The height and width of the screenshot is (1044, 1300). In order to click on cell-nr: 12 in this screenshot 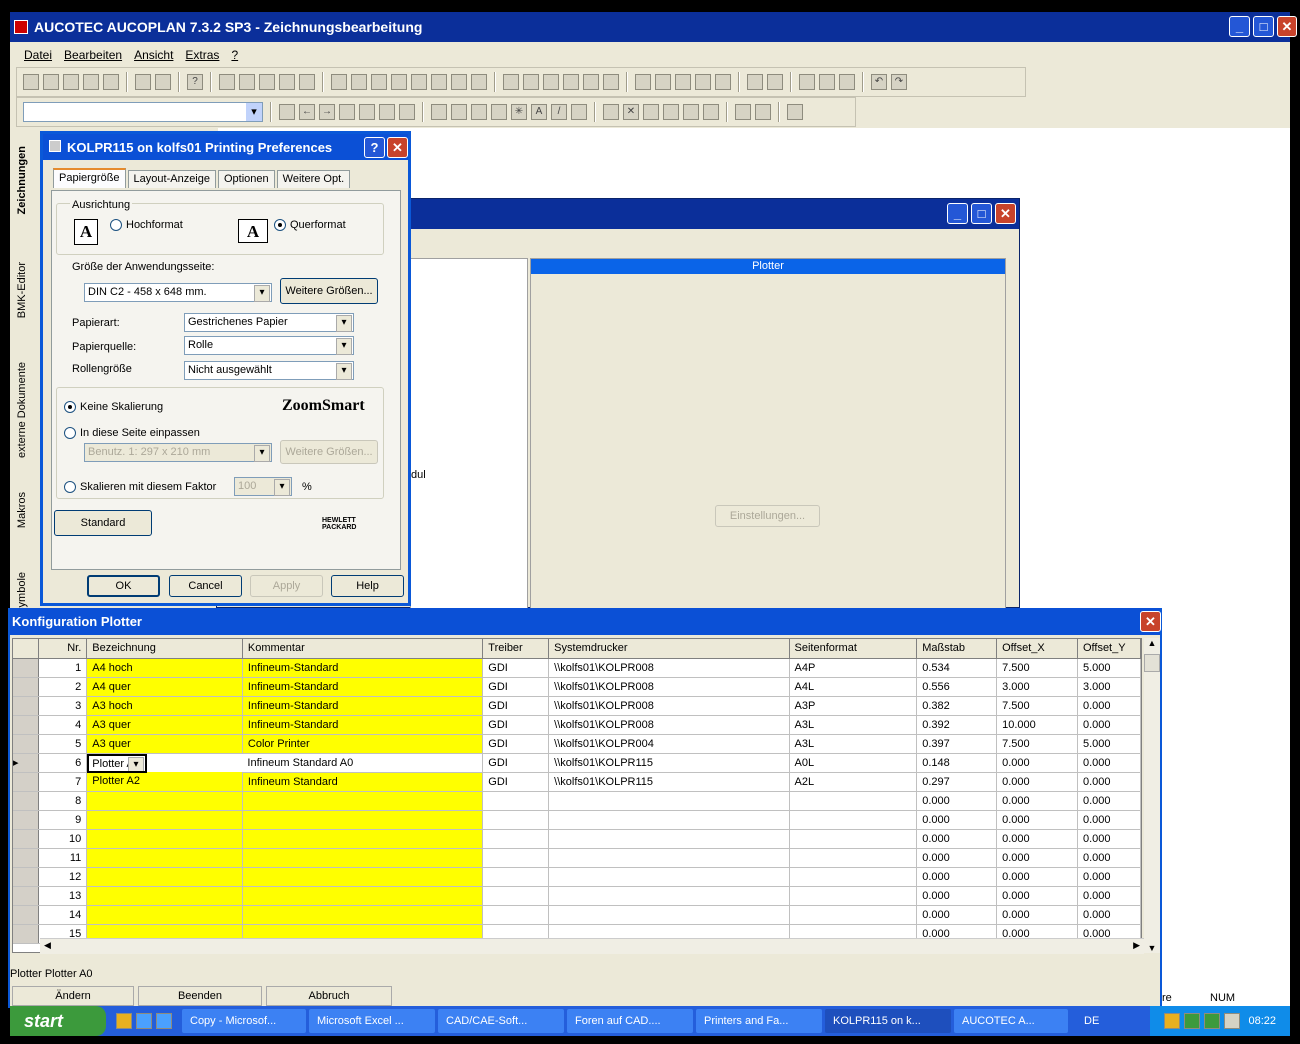, I will do `click(63, 877)`.